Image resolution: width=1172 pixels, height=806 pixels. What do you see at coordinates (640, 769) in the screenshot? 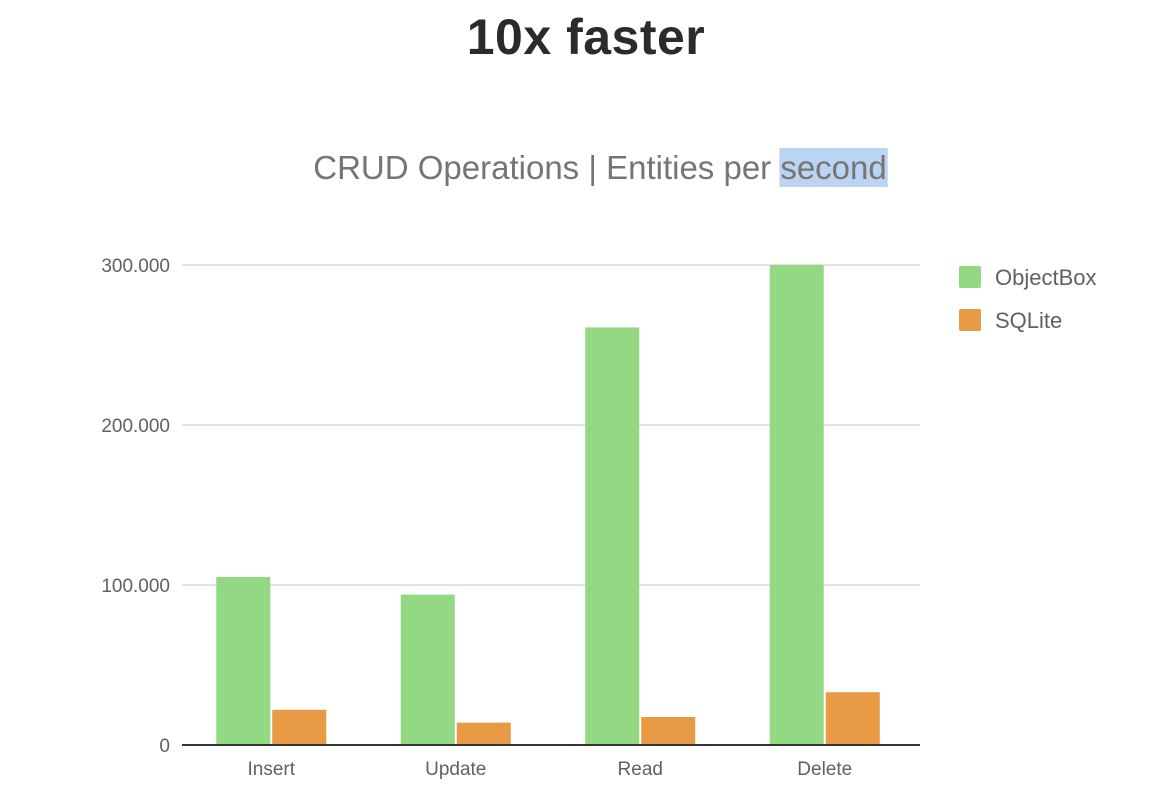
I see `x-tick-label: Read` at bounding box center [640, 769].